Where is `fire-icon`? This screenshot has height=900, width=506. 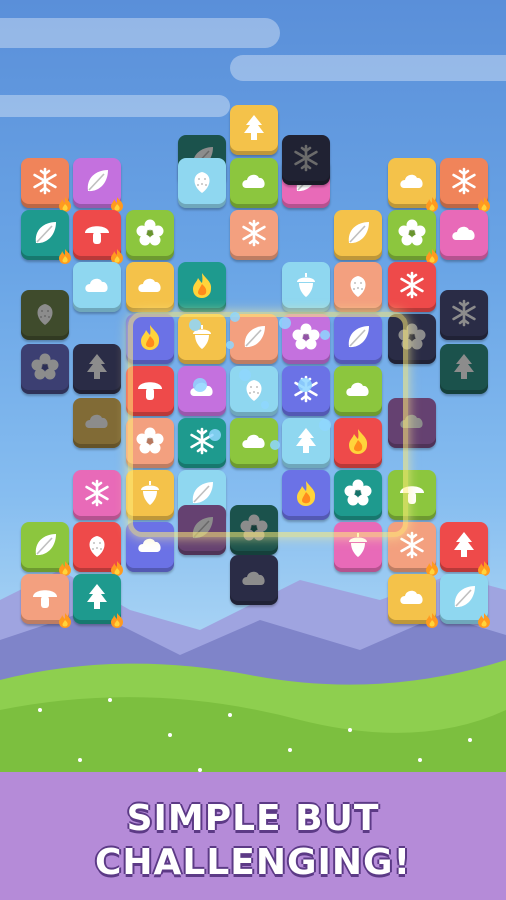
fire-icon is located at coordinates (202, 285).